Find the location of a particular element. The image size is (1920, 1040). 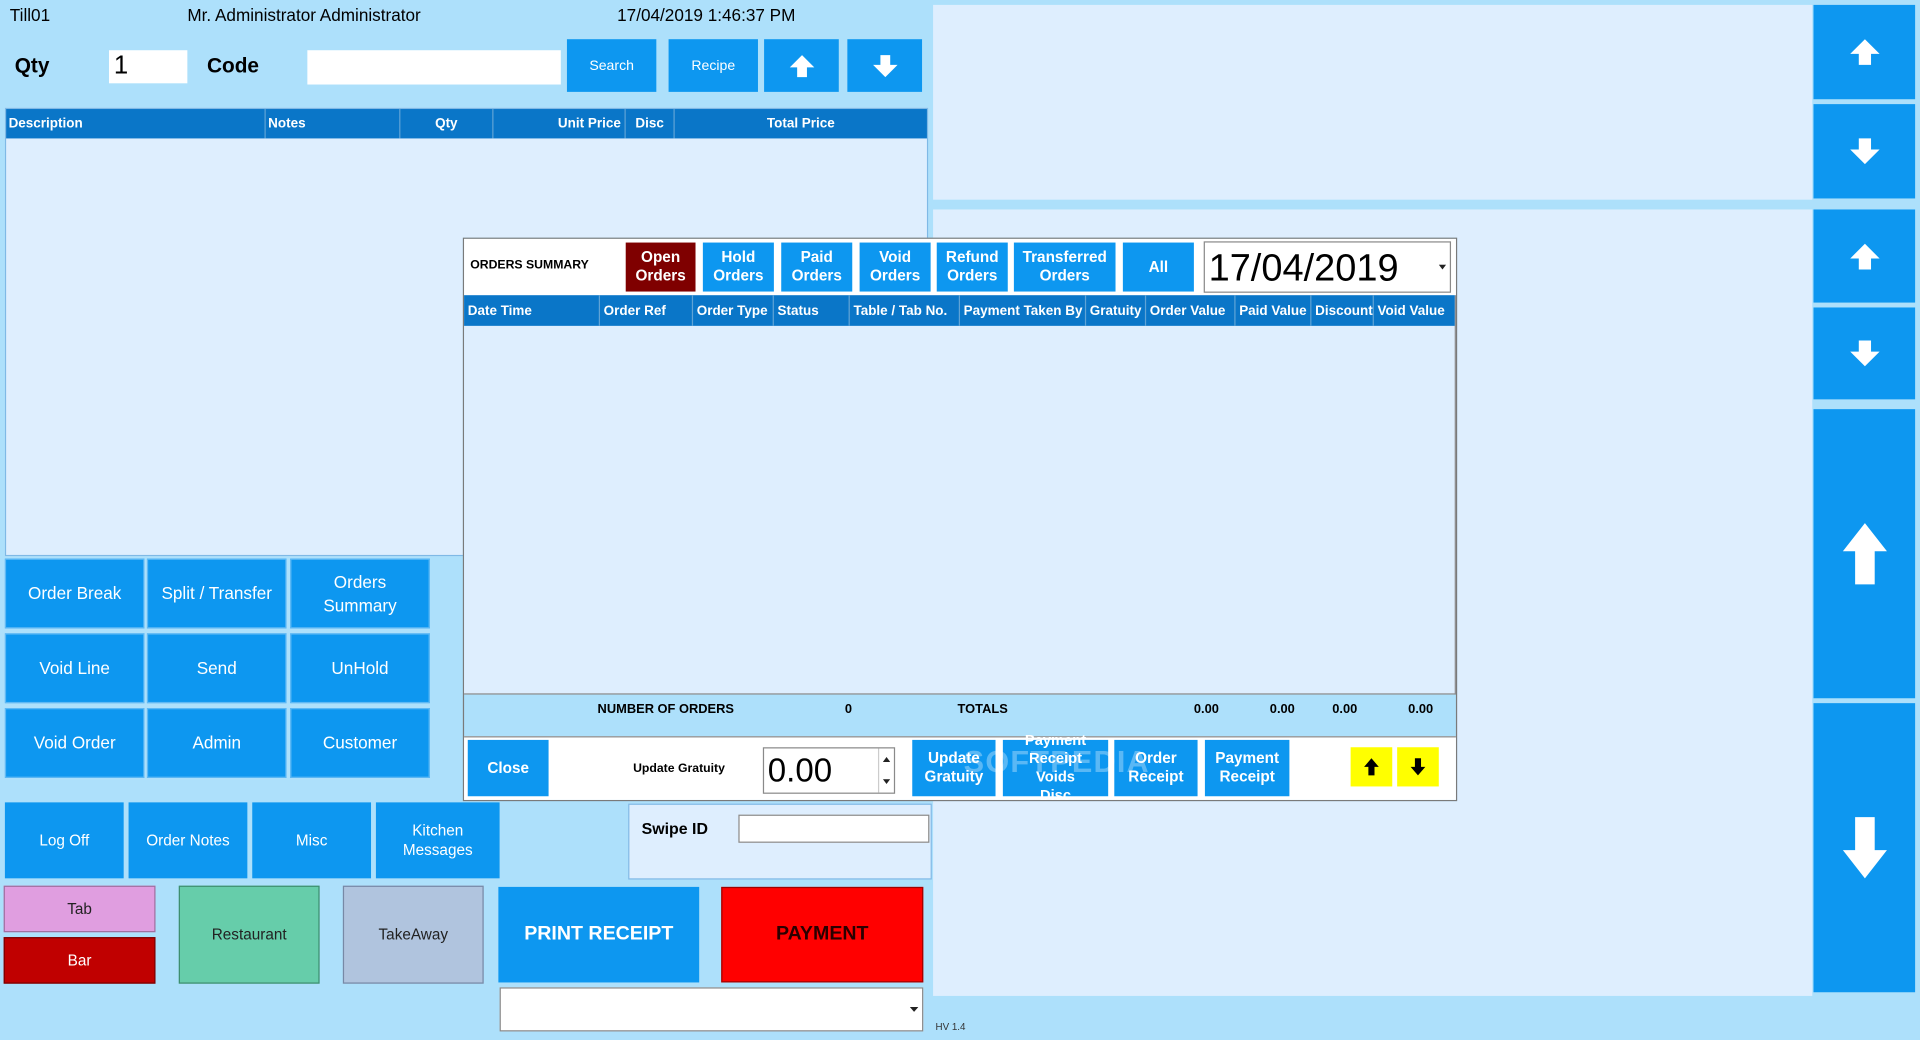

date-value: 17/04/2019 is located at coordinates (1303, 268).